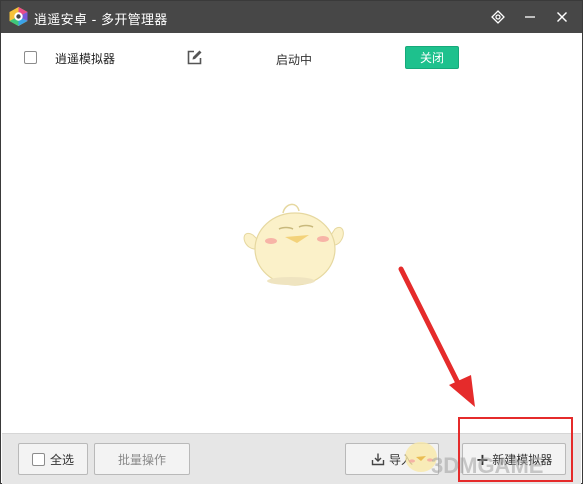 The width and height of the screenshot is (583, 484). I want to click on select-all-label: 全选, so click(61, 459).